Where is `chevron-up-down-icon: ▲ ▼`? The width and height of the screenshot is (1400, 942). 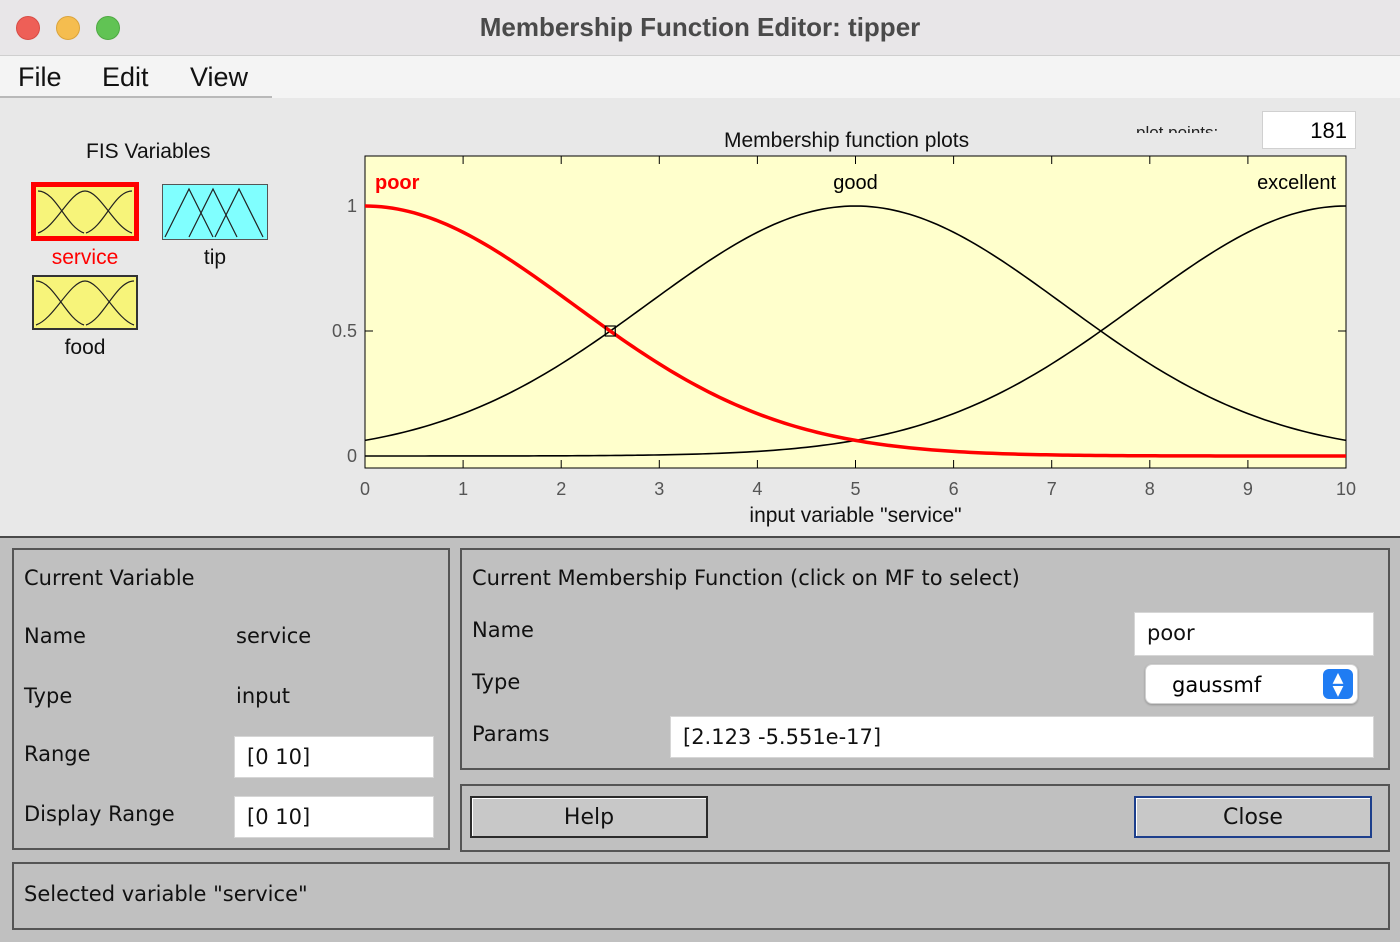 chevron-up-down-icon: ▲ ▼ is located at coordinates (1338, 684).